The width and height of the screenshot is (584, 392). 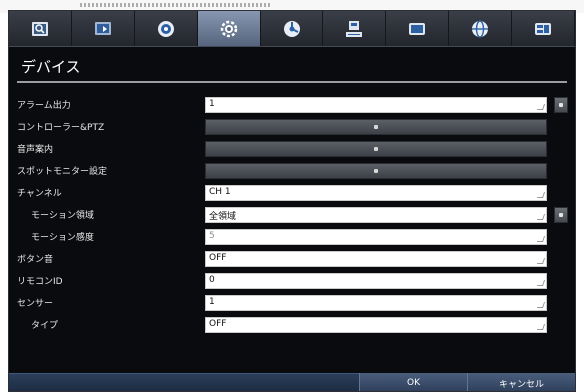 I want to click on tab-bar, so click(x=292, y=29).